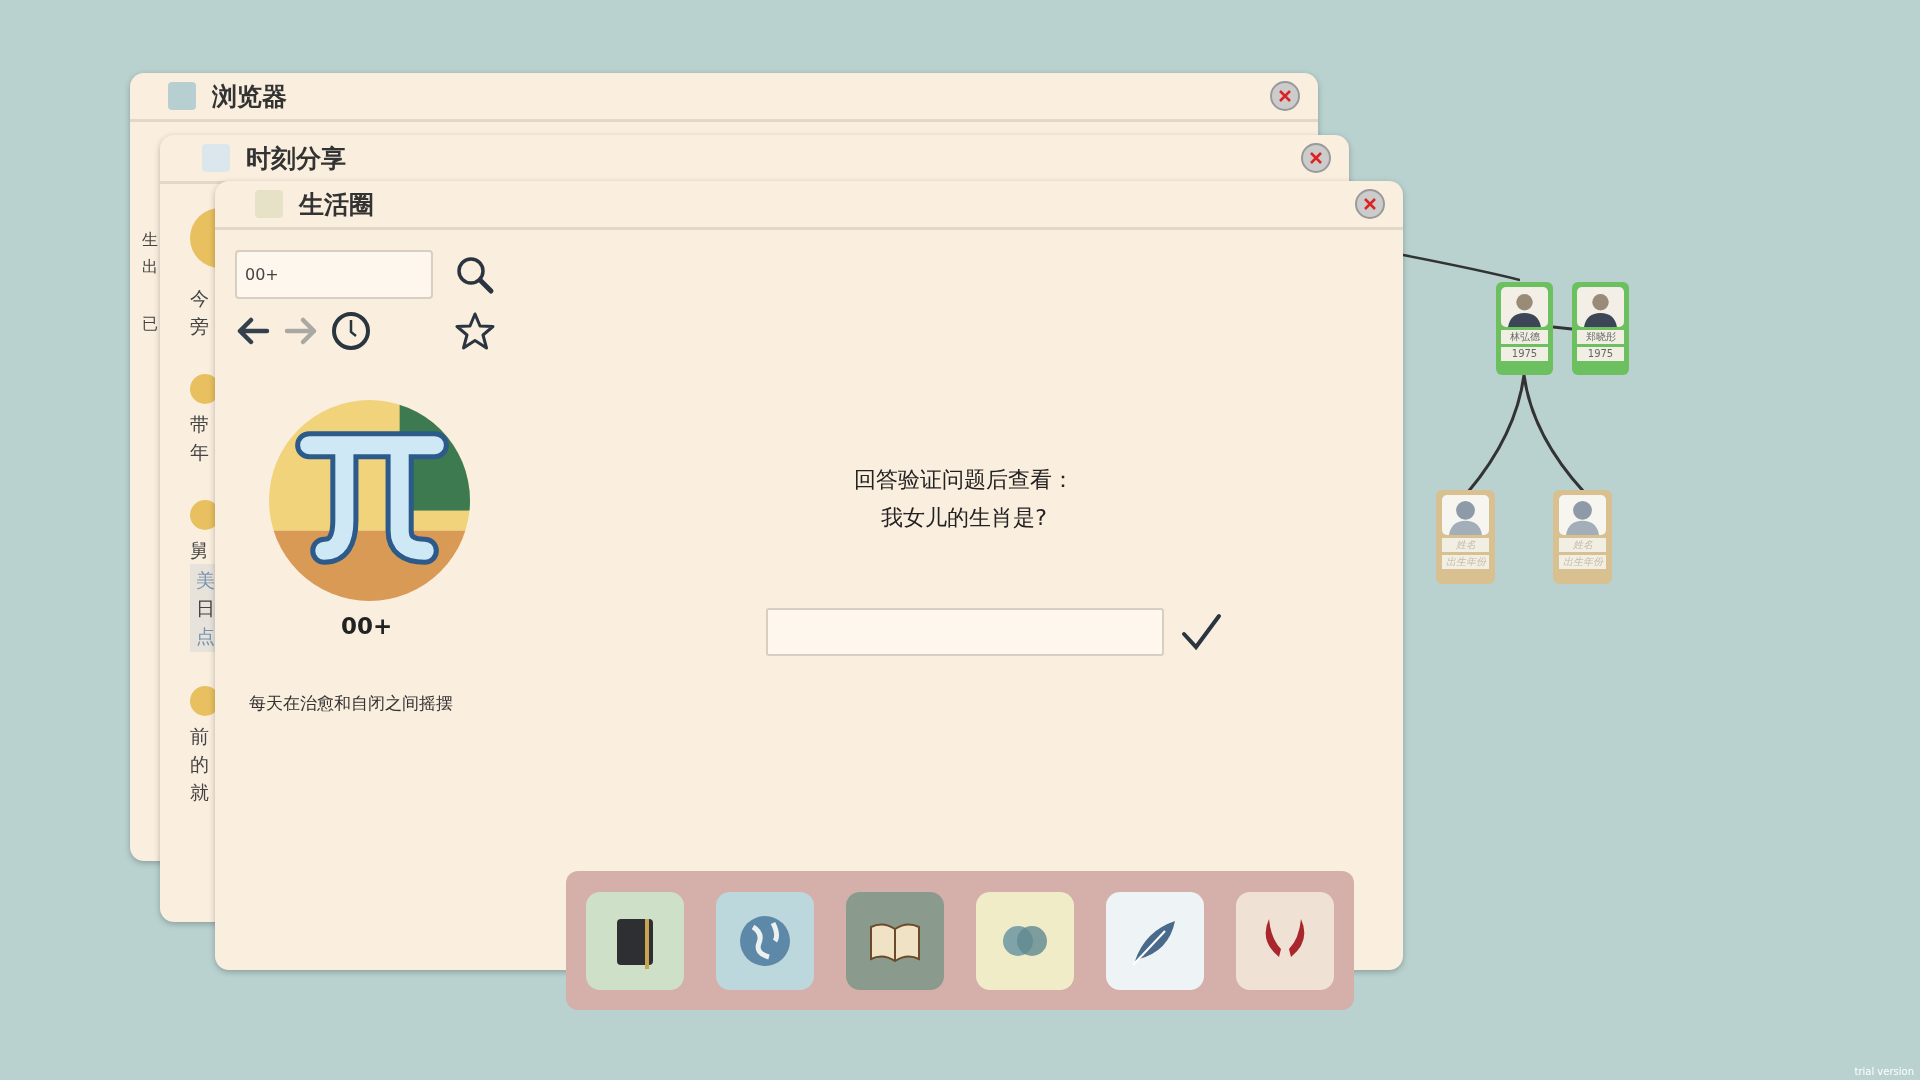  What do you see at coordinates (150, 240) in the screenshot?
I see `text-fragment: 生` at bounding box center [150, 240].